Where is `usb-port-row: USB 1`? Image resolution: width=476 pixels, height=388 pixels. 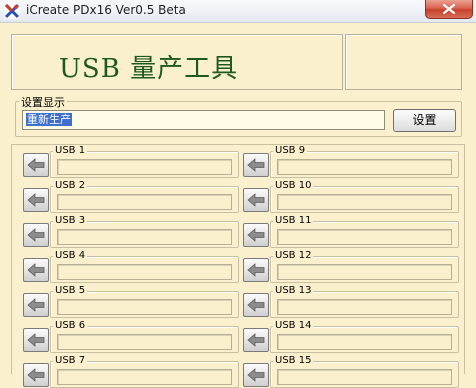
usb-port-row: USB 1 is located at coordinates (131, 161).